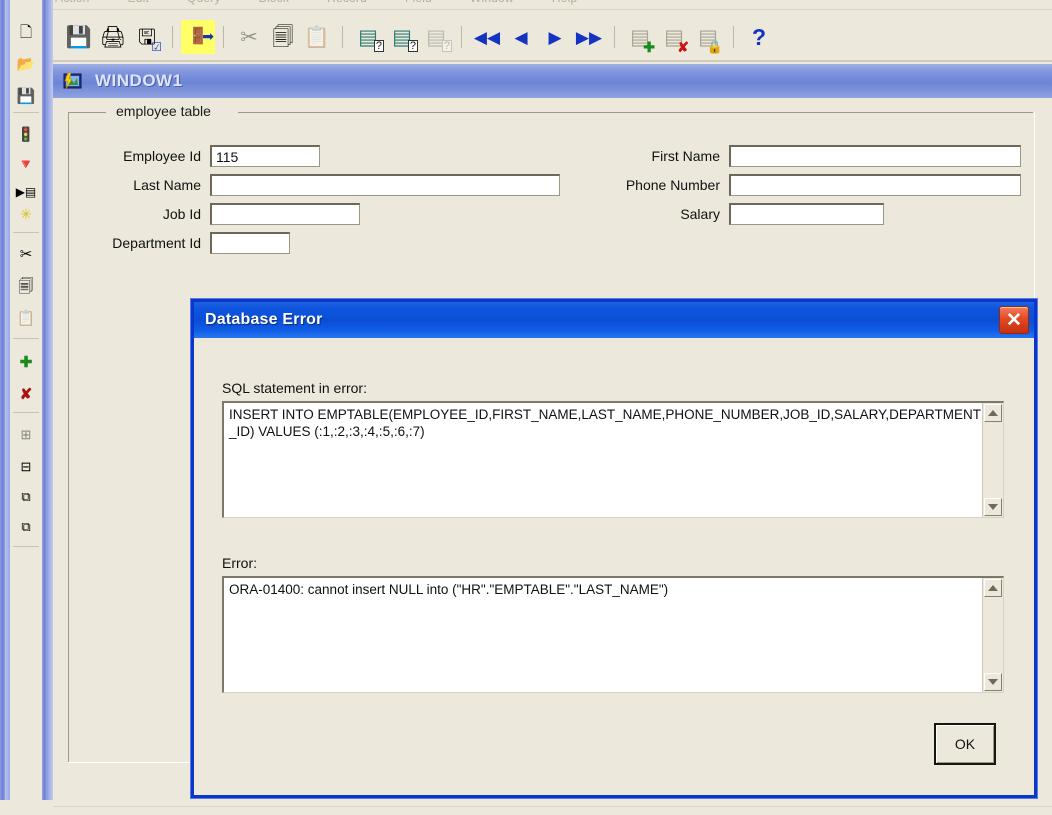  What do you see at coordinates (640, 37) in the screenshot?
I see `insert-record-button: ▤ ✚` at bounding box center [640, 37].